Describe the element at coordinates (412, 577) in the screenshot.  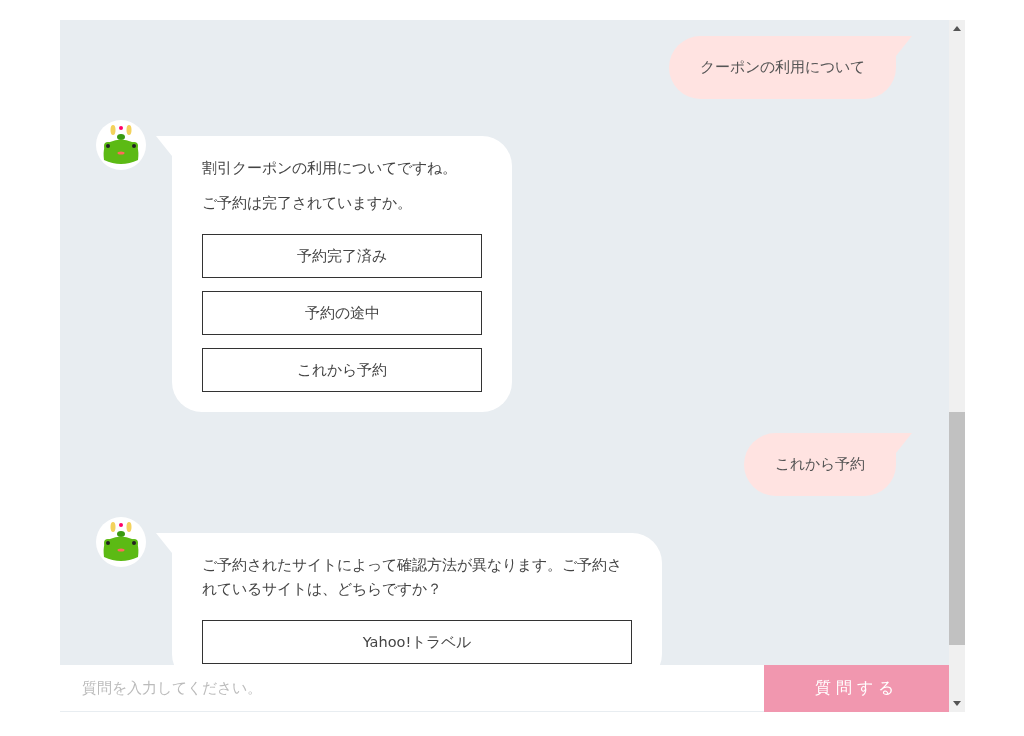
I see `bot-message-text: ご予約されたサイトによって確認方法が異なります。ご予約されているサイトは、どちらですか？` at that location.